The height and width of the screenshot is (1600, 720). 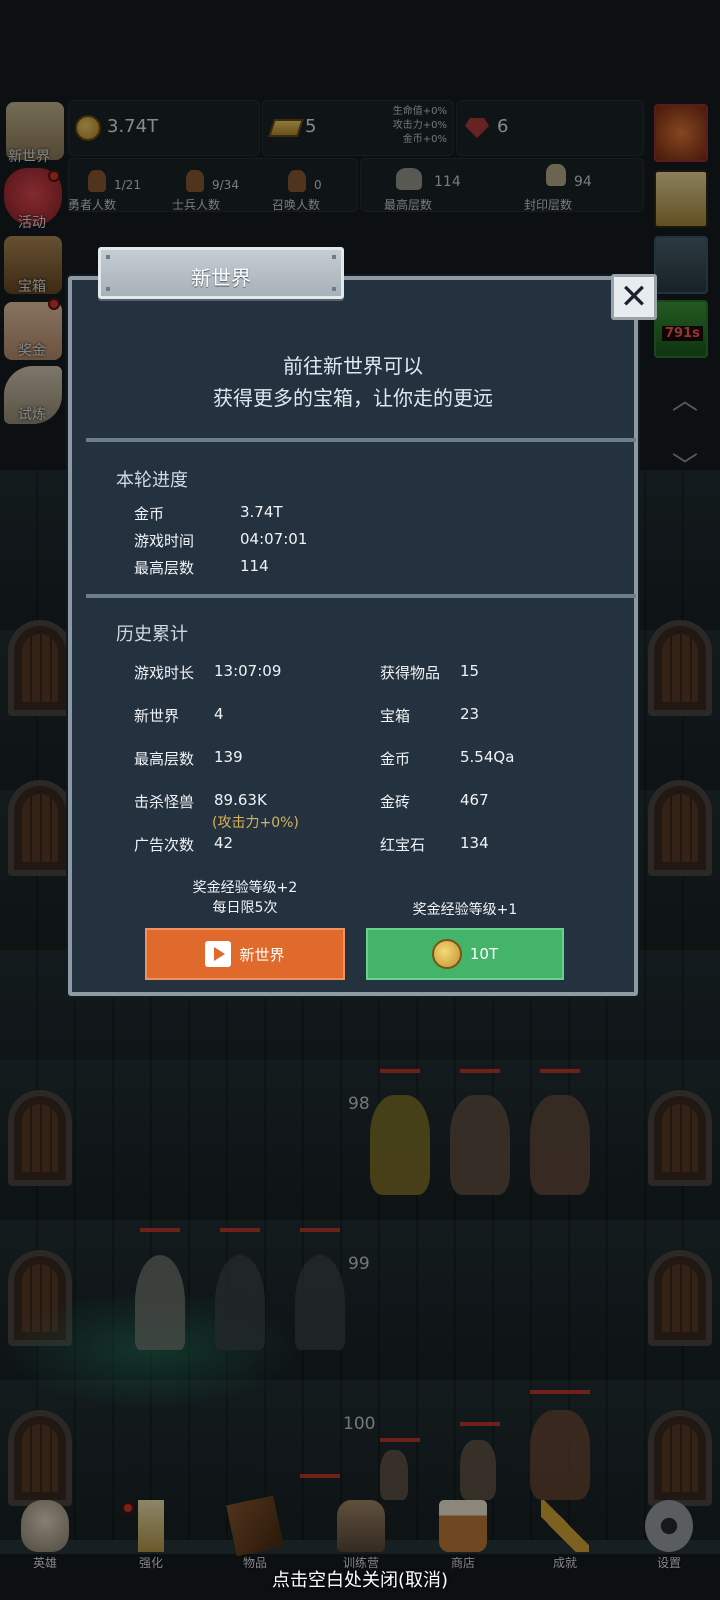 What do you see at coordinates (152, 480) in the screenshot?
I see `current-progress-title: 本轮进度` at bounding box center [152, 480].